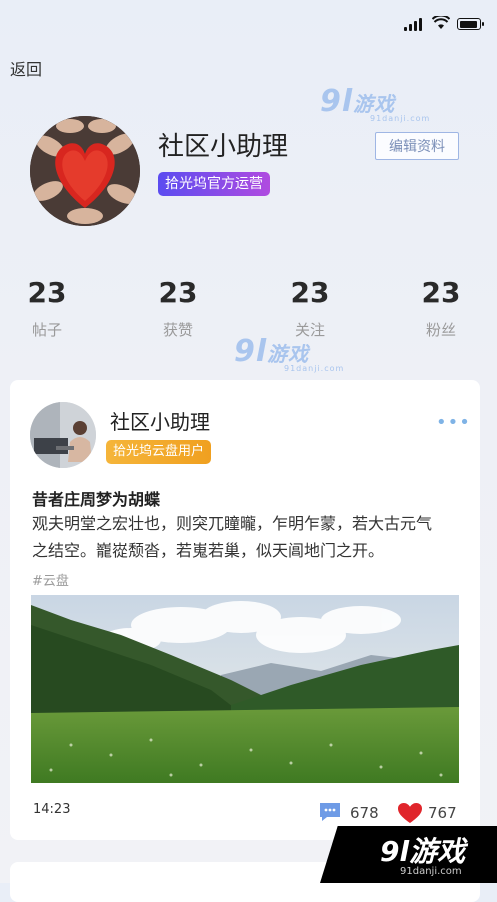 Image resolution: width=497 pixels, height=902 pixels. I want to click on stat-following: 23 关注, so click(310, 308).